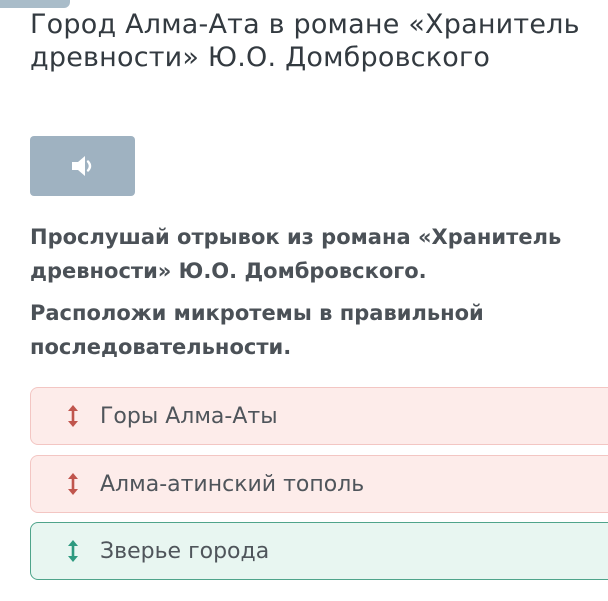 The image size is (608, 601). I want to click on sortable-item-animals: Зверье города, so click(319, 551).